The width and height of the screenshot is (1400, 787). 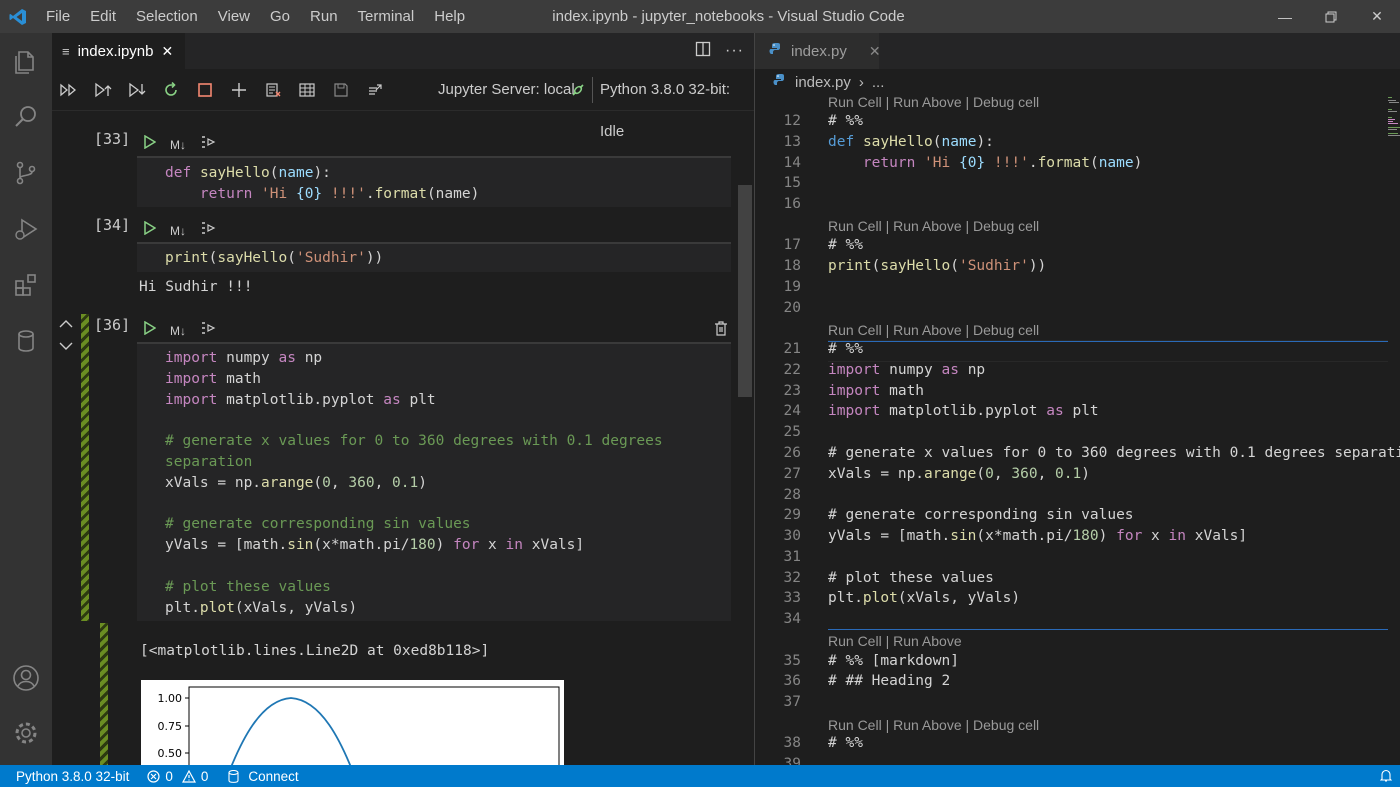 I want to click on run-above-icon, so click(x=103, y=90).